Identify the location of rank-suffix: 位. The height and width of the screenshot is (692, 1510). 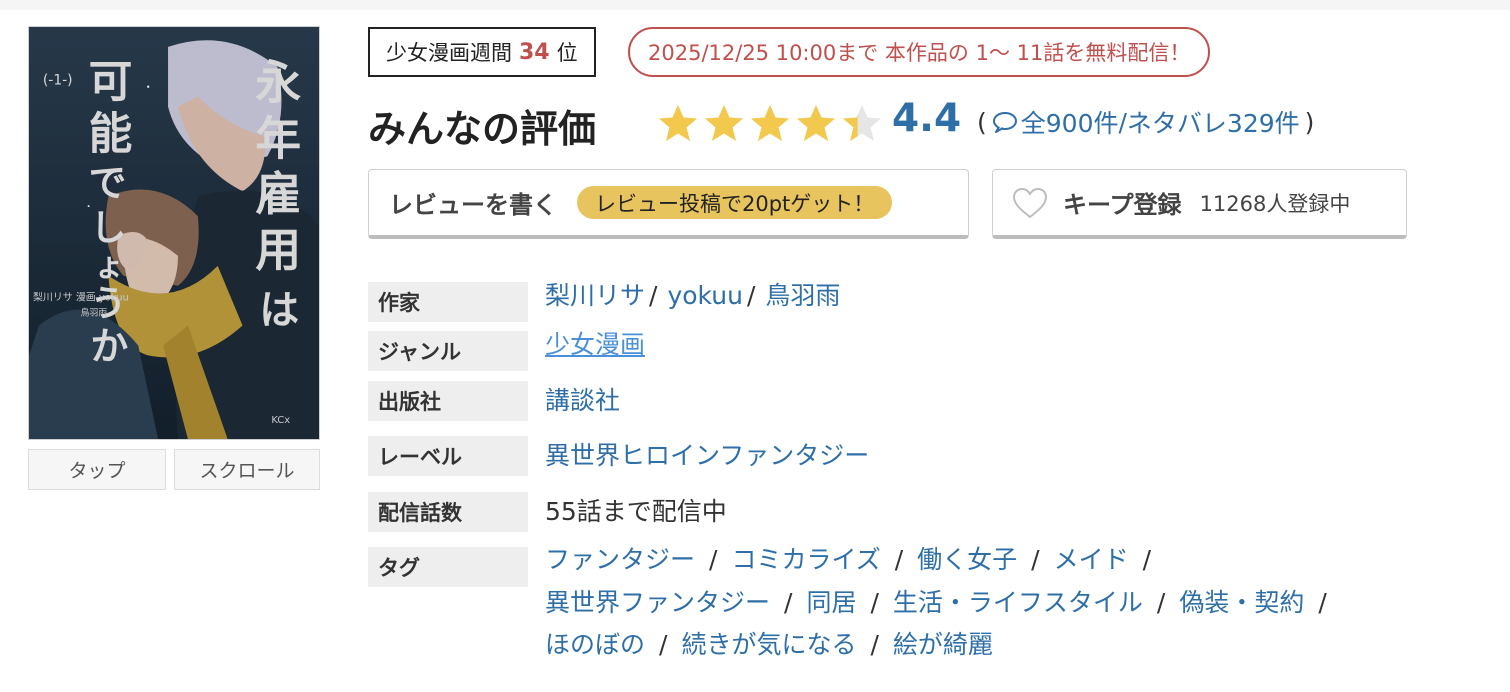
(567, 53).